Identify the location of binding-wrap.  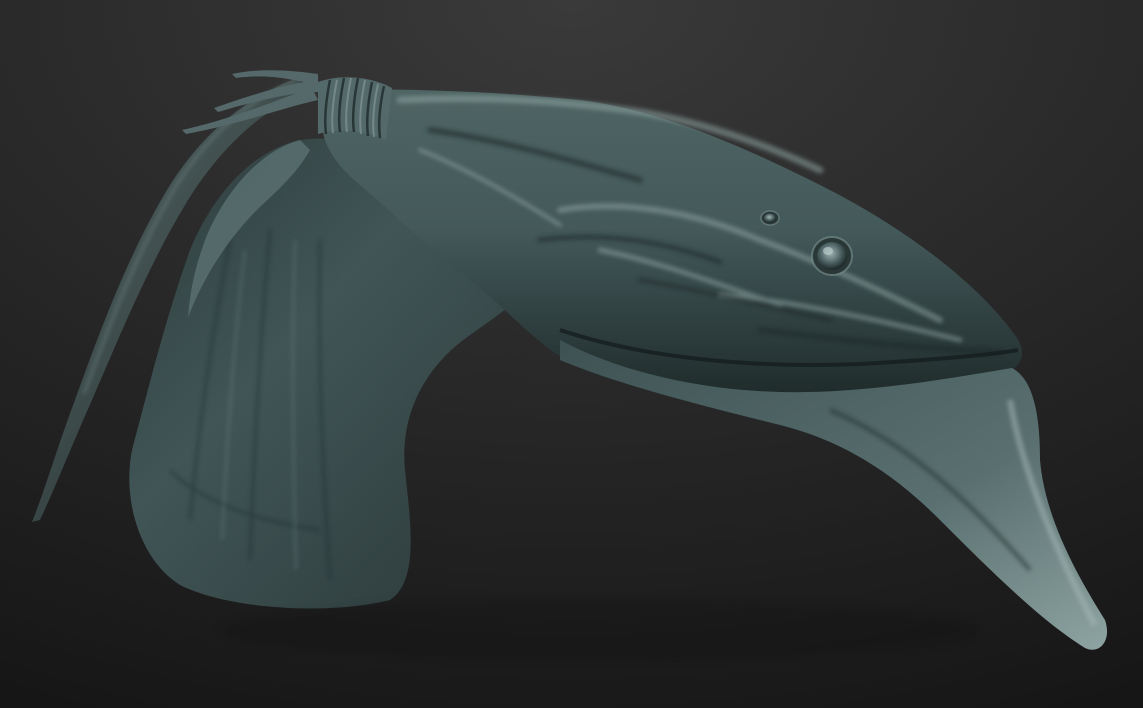
(355, 108).